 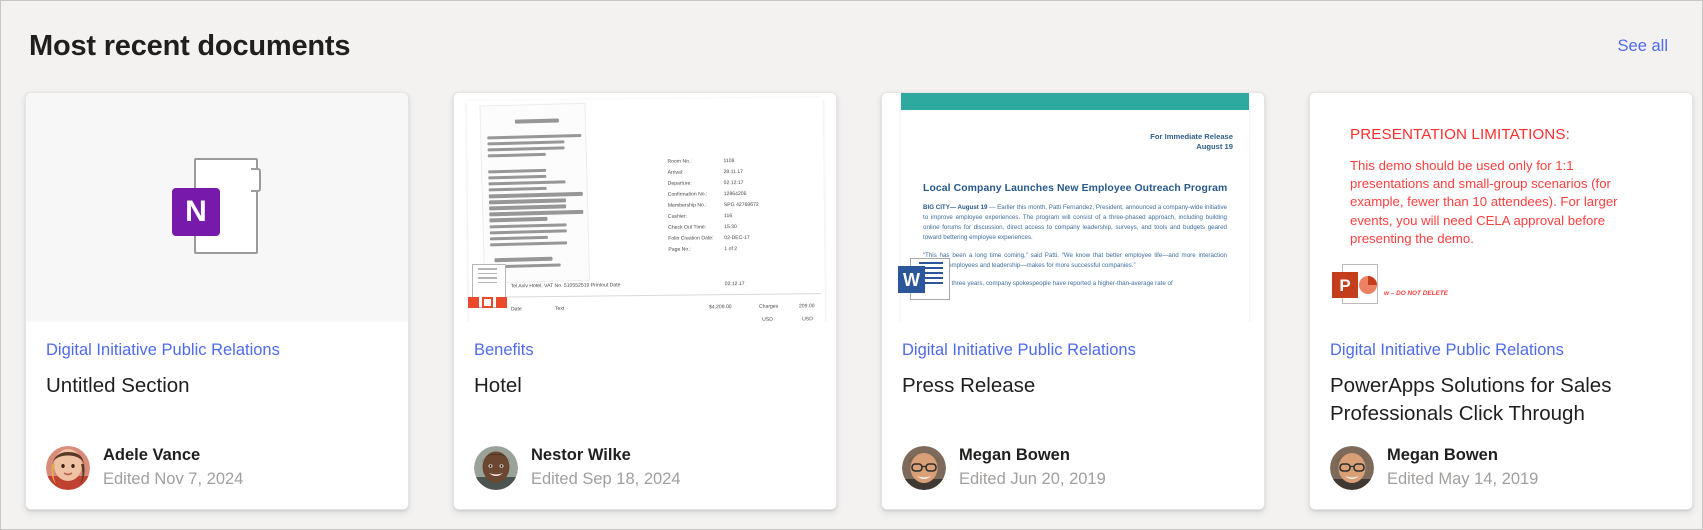 What do you see at coordinates (911, 279) in the screenshot?
I see `word-letter-badge: W` at bounding box center [911, 279].